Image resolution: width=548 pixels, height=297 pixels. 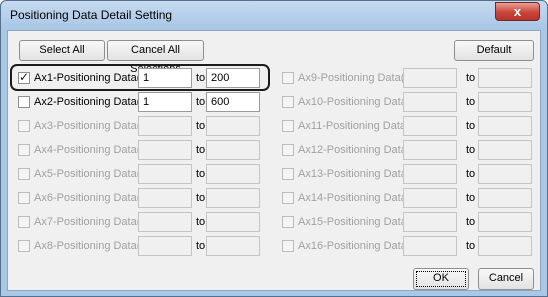 I want to click on axis-row: Ax6-Positioning Data(6) to, so click(x=142, y=198).